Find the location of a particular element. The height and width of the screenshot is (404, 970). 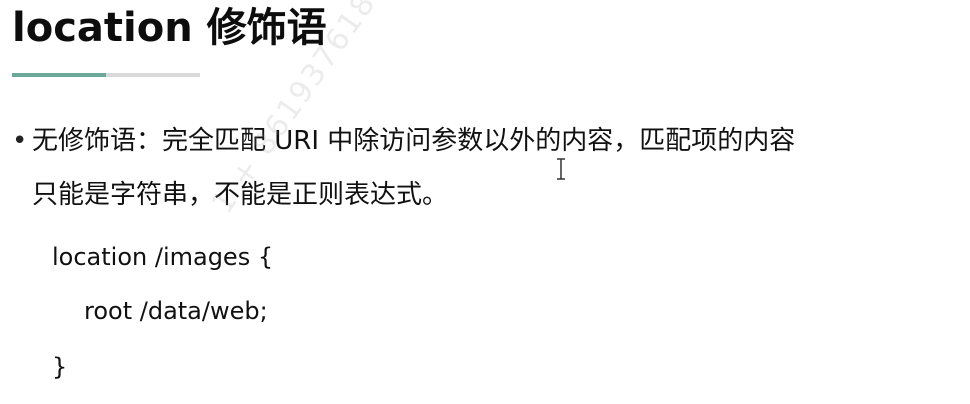

text-cursor-icon is located at coordinates (561, 169).